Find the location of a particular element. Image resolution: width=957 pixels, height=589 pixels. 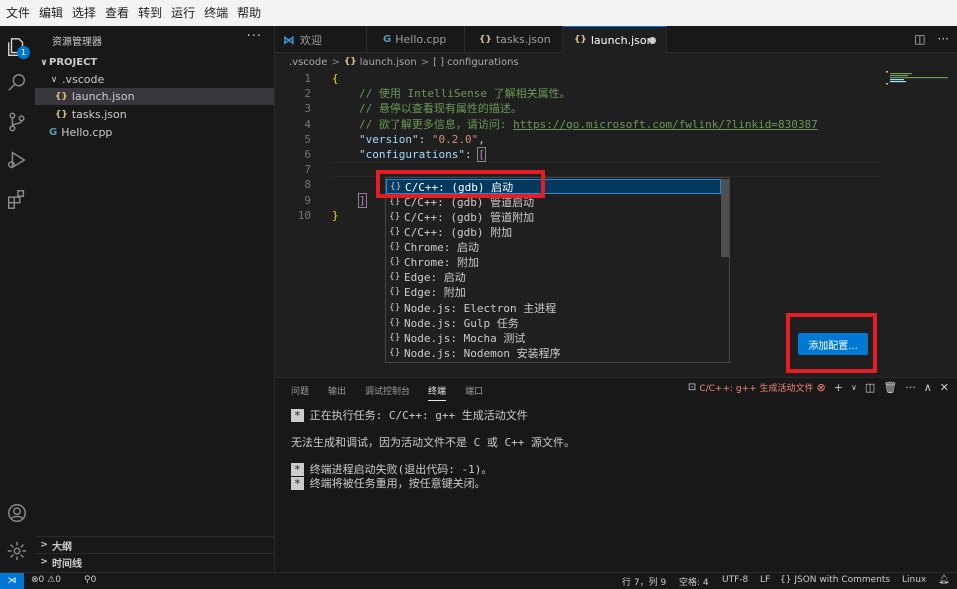

suggest-item: {} Node.js: Mocha 测试 is located at coordinates (553, 337).